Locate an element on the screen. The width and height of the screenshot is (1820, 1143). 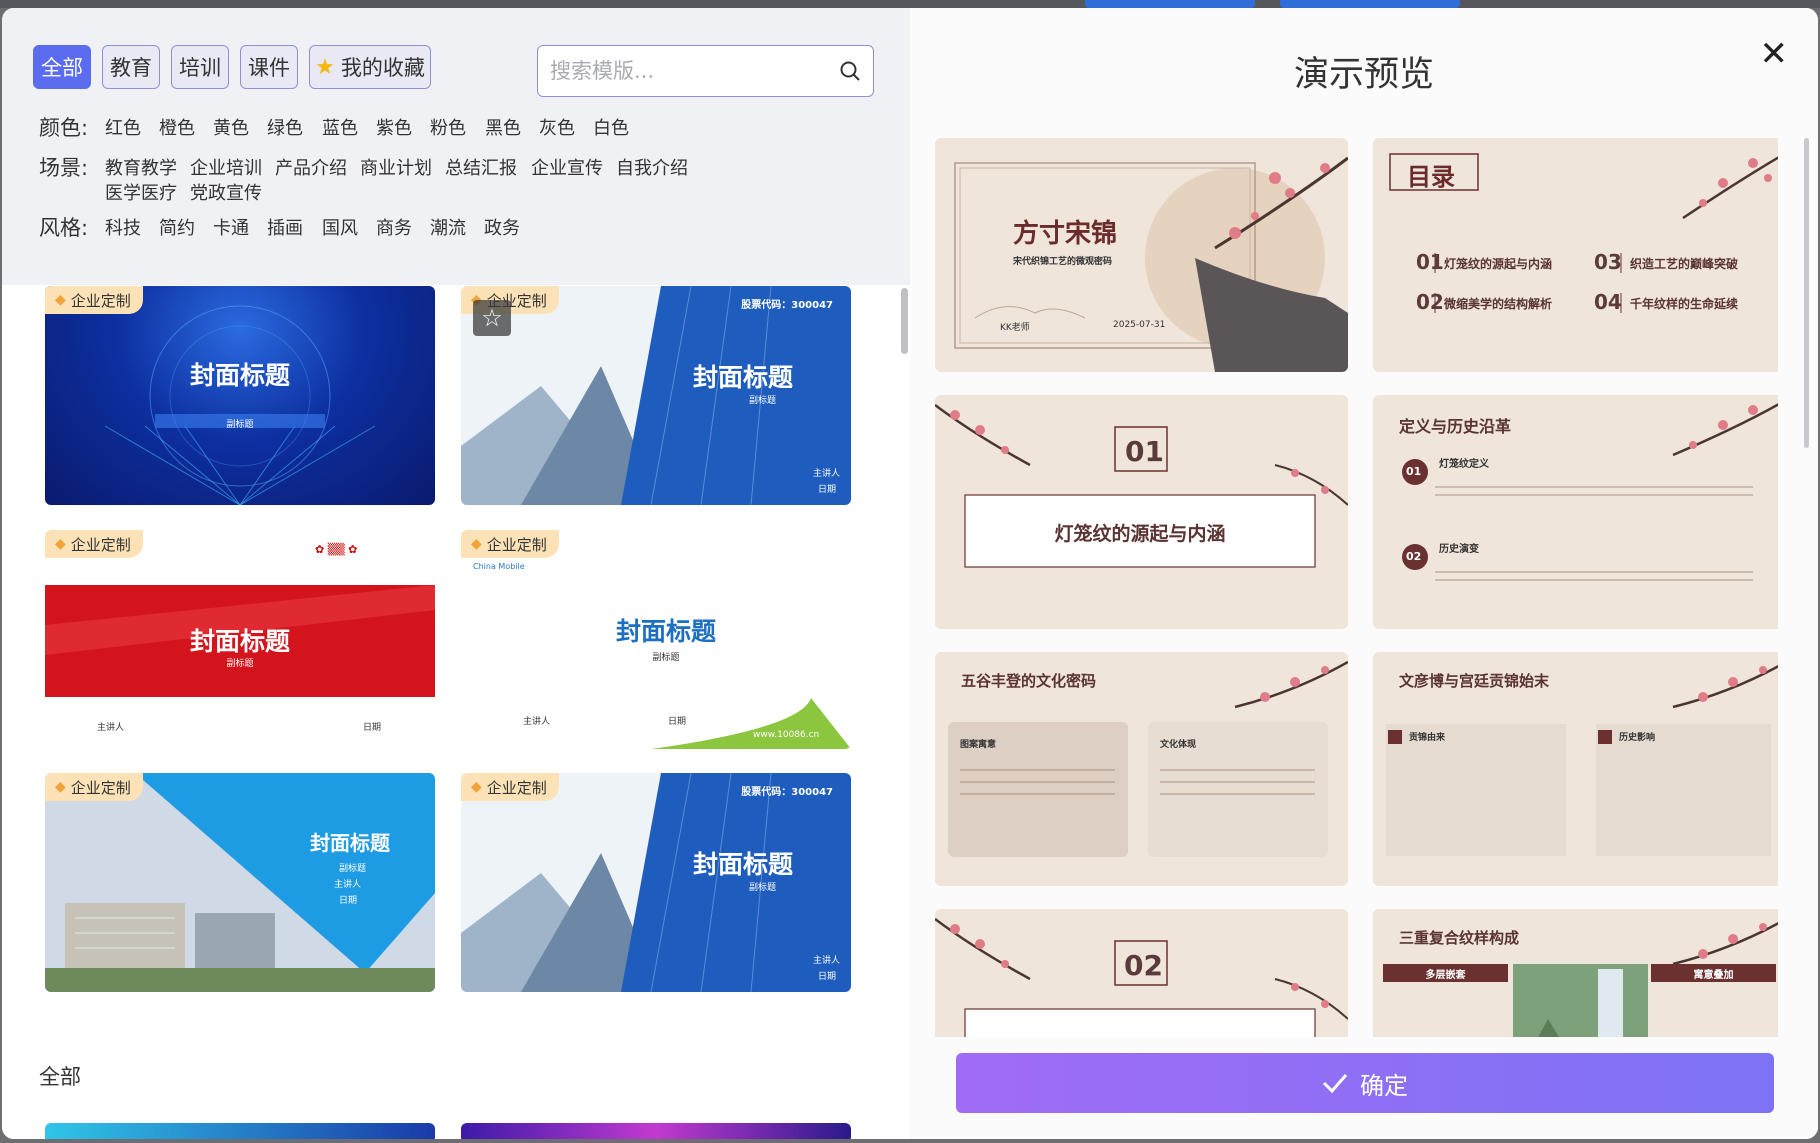
scene-filter-option: 党政宣传 is located at coordinates (226, 192).